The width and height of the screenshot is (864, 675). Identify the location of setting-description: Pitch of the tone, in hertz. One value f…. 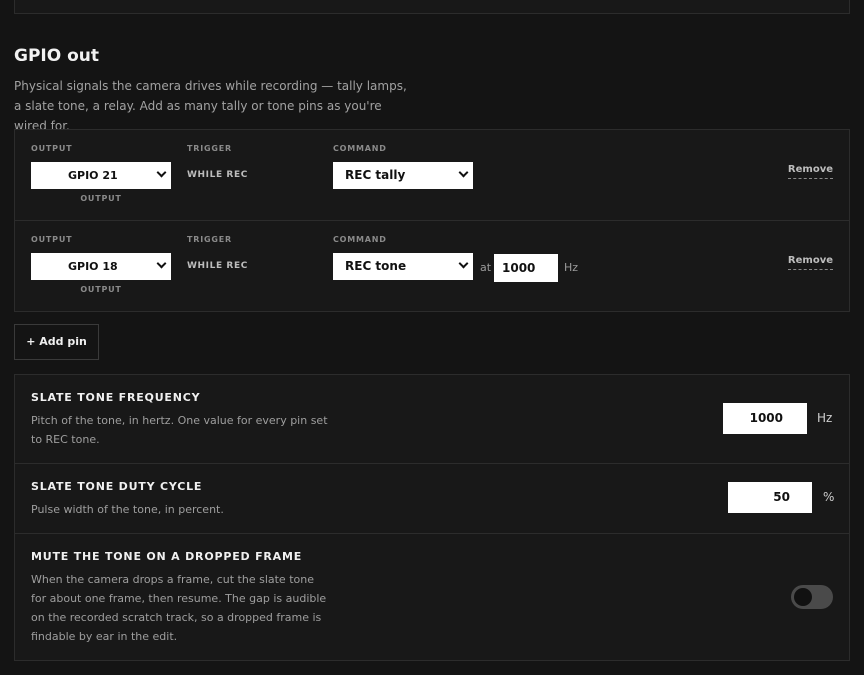
(179, 430).